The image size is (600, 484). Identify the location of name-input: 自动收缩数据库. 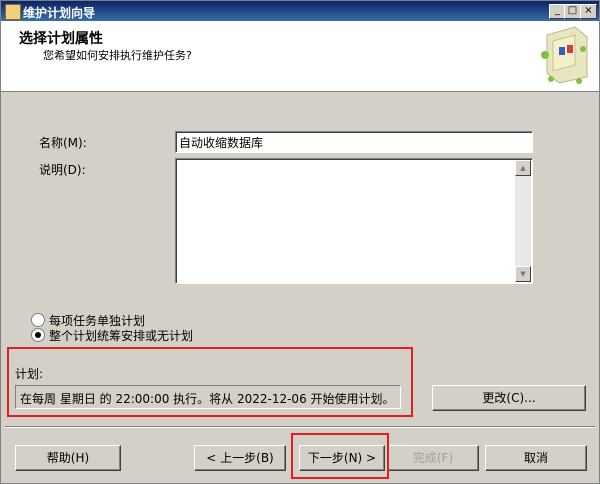
(354, 142).